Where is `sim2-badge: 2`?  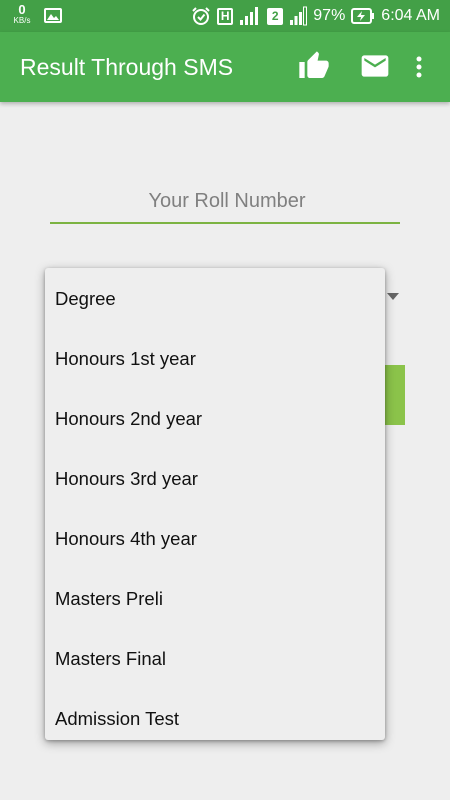 sim2-badge: 2 is located at coordinates (275, 16).